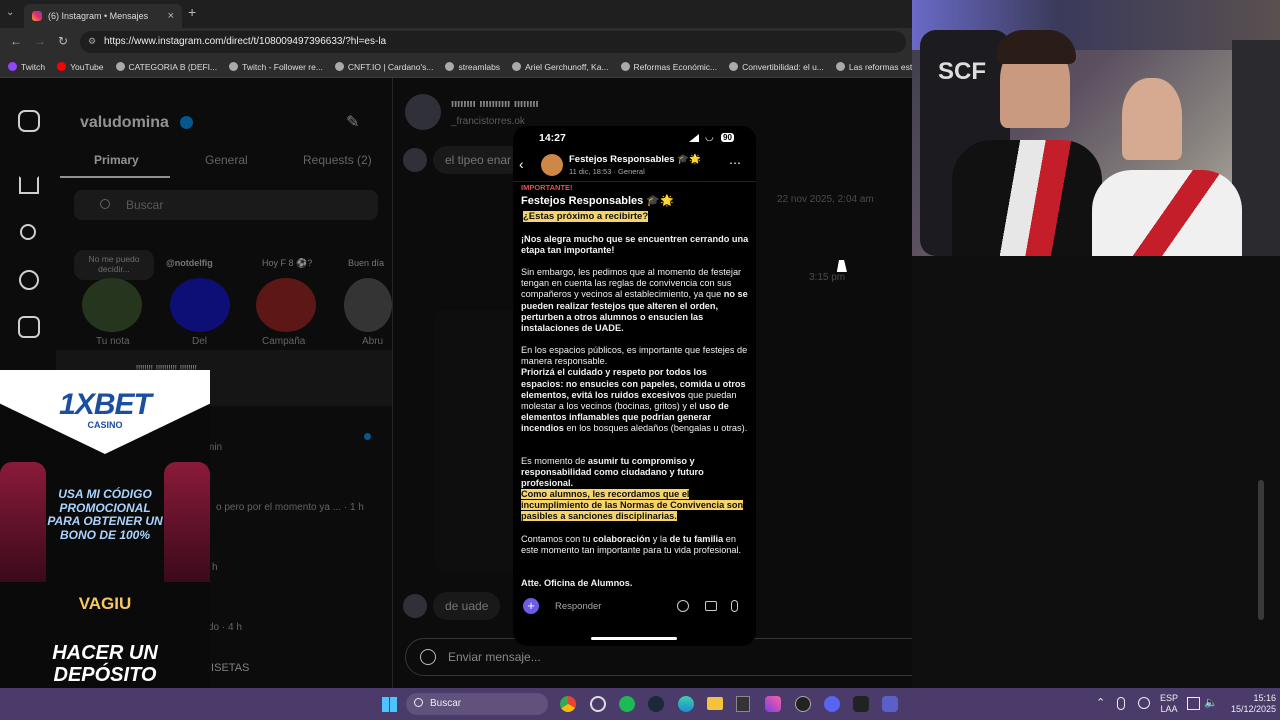 This screenshot has height=720, width=1280. I want to click on message-bubble: de uade, so click(467, 606).